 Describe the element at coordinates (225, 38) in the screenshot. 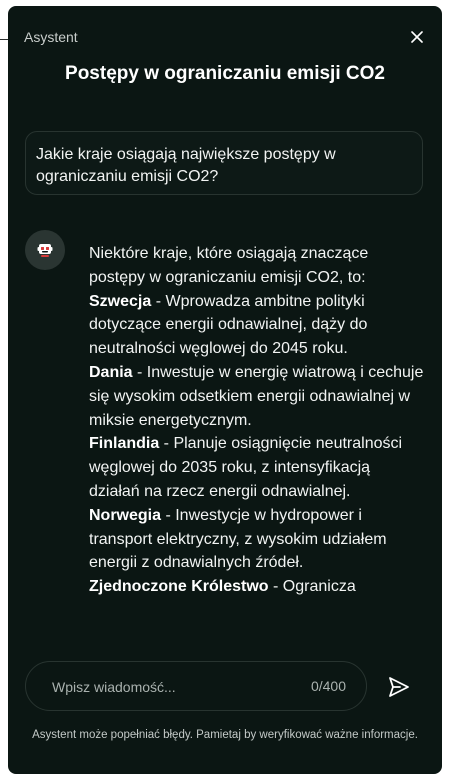

I see `panel-header: Asystent` at that location.